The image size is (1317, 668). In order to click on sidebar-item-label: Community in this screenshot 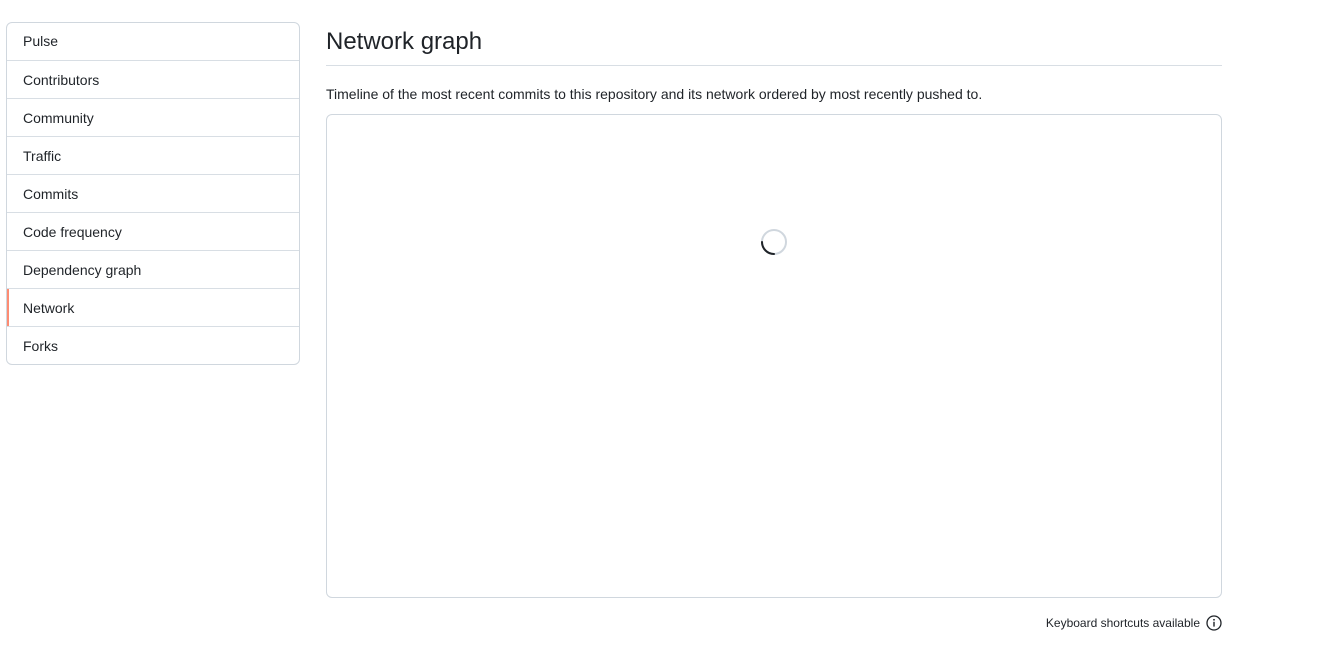, I will do `click(58, 118)`.